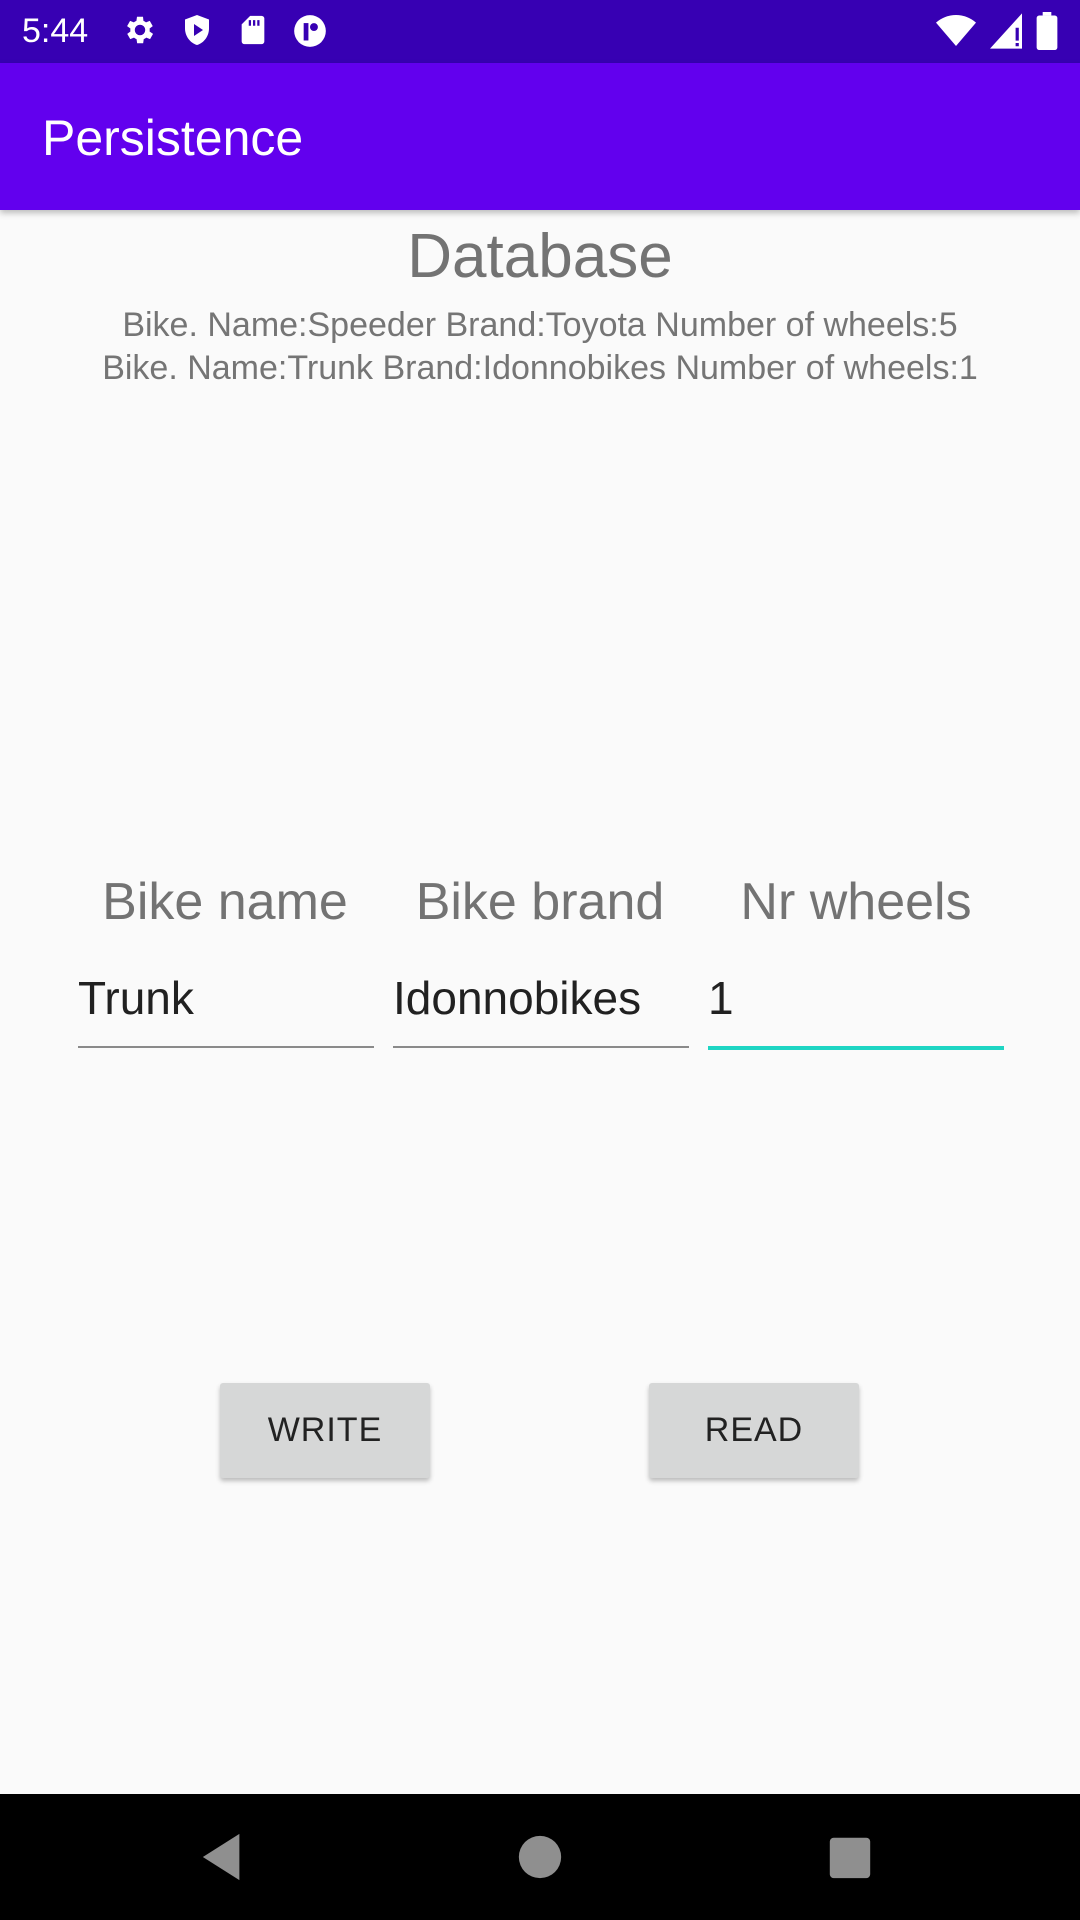  What do you see at coordinates (540, 256) in the screenshot?
I see `database-title: Database` at bounding box center [540, 256].